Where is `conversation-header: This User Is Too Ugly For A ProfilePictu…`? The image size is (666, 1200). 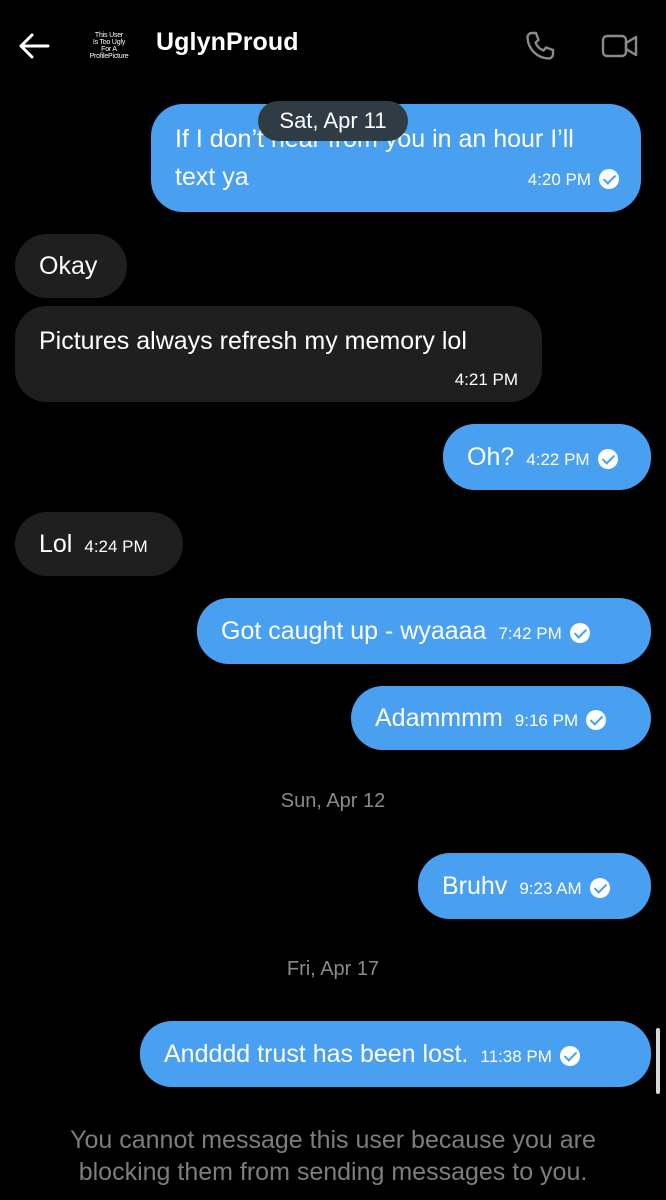 conversation-header: This User Is Too Ugly For A ProfilePictu… is located at coordinates (333, 46).